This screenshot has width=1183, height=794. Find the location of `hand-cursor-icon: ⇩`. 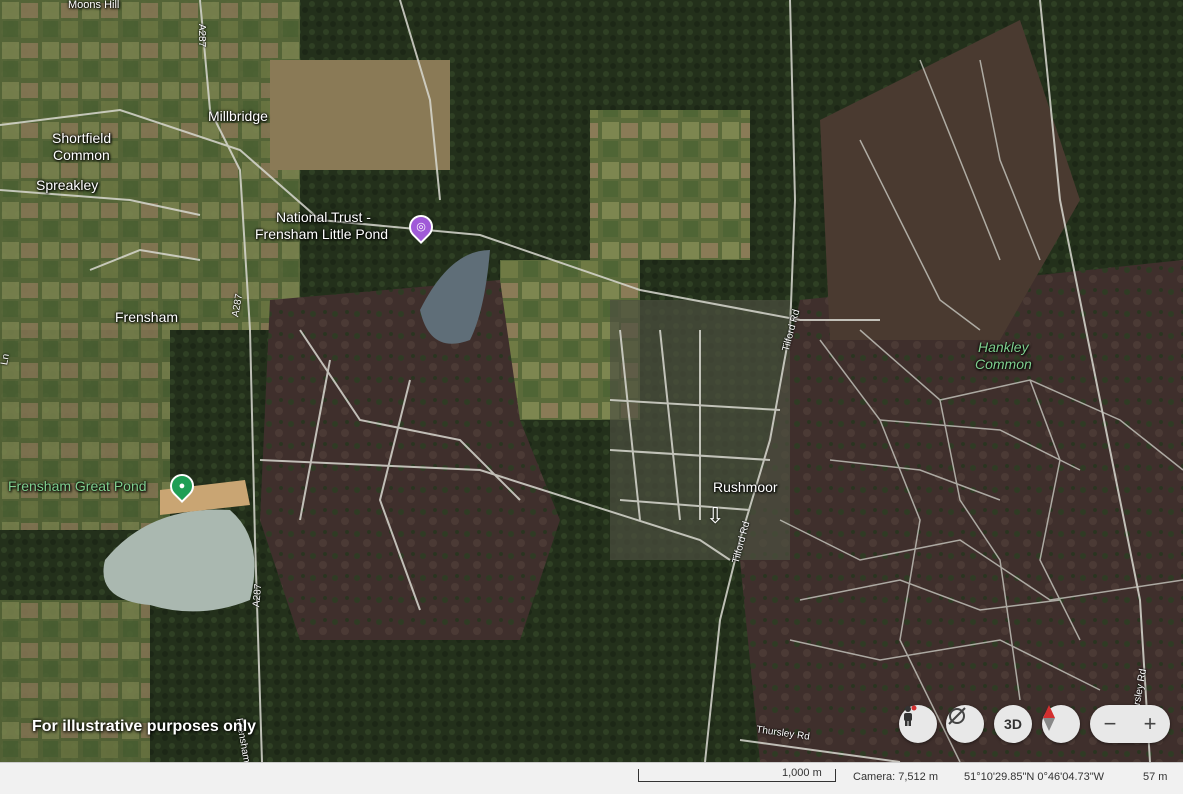

hand-cursor-icon: ⇩ is located at coordinates (715, 515).